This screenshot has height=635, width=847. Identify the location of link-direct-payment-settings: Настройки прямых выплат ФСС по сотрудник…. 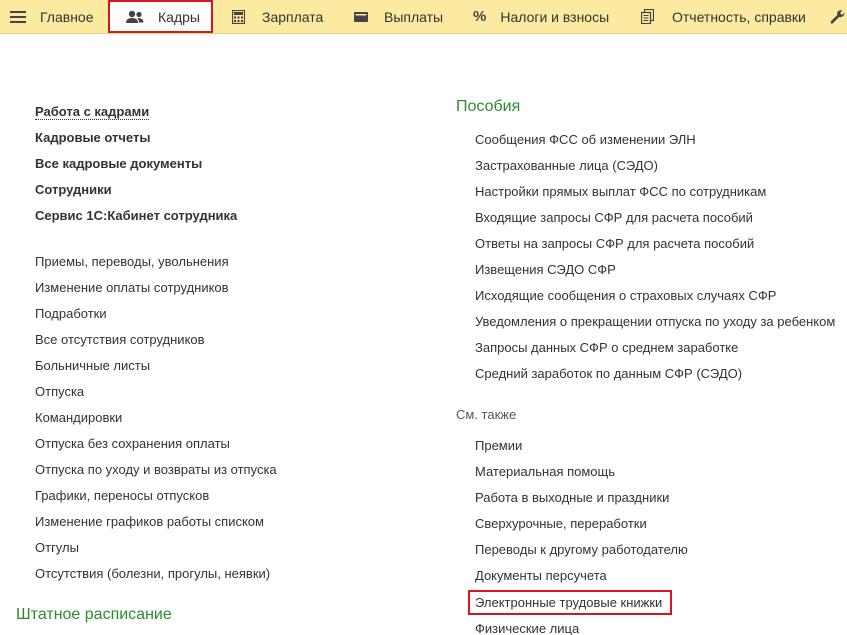
(620, 192).